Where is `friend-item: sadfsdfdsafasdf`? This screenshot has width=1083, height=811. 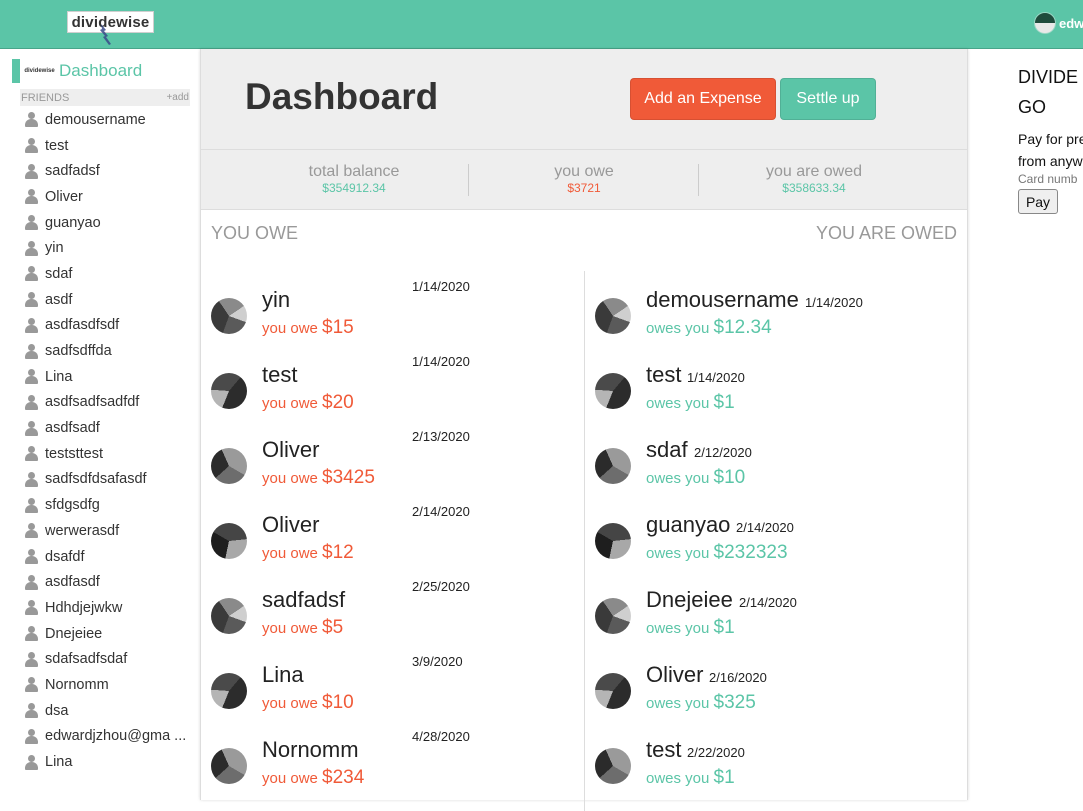
friend-item: sadfsdfdsafasdf is located at coordinates (107, 480).